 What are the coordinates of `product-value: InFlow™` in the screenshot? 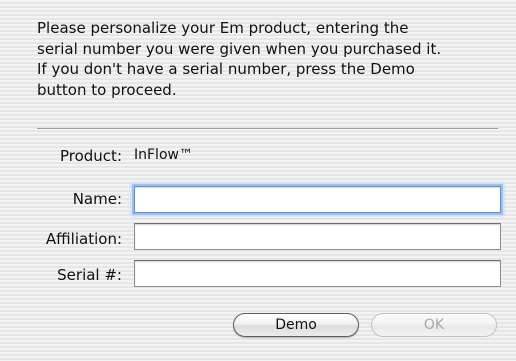 It's located at (163, 155).